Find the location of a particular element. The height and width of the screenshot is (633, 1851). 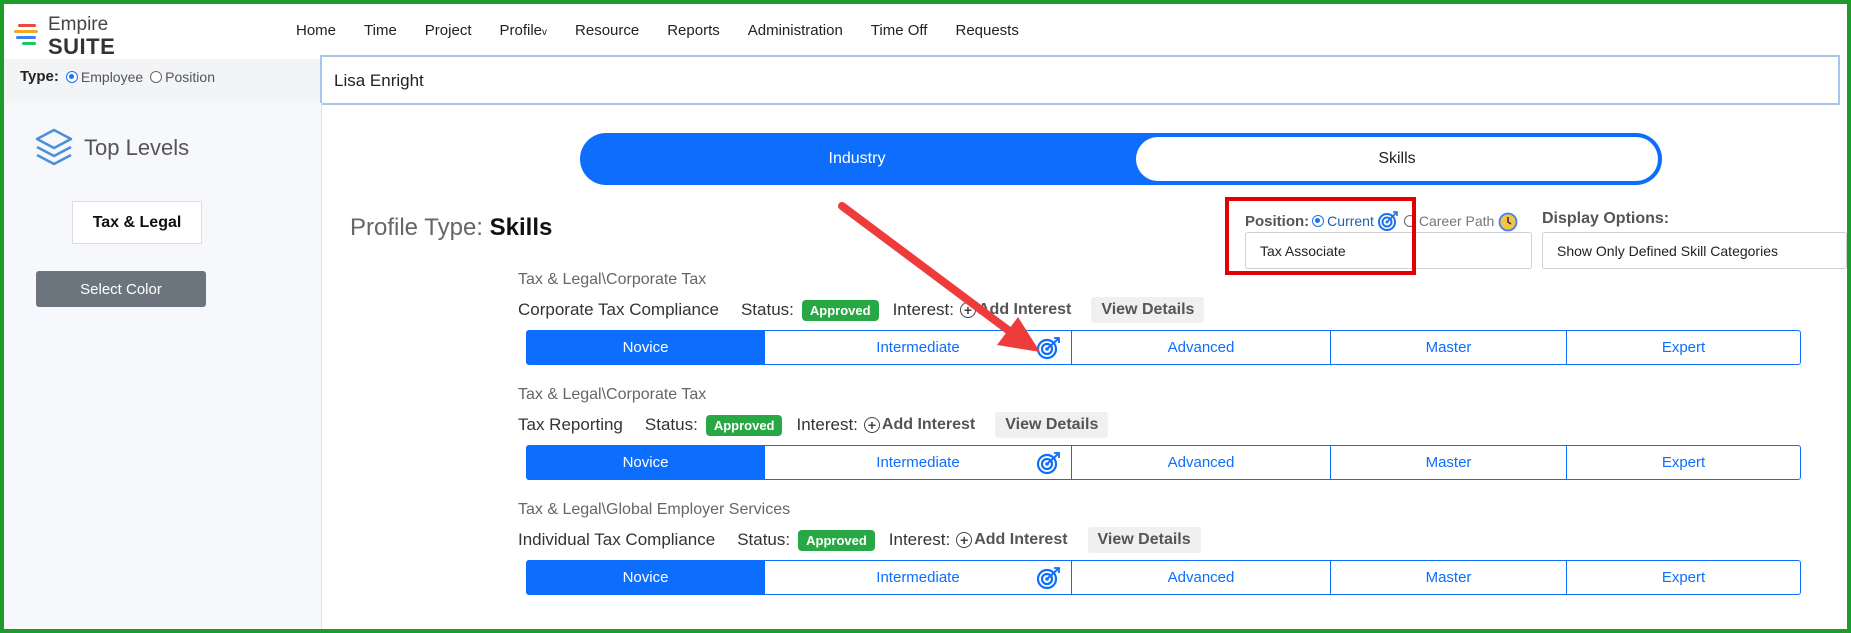

toggle-skills: Skills is located at coordinates (1397, 159).